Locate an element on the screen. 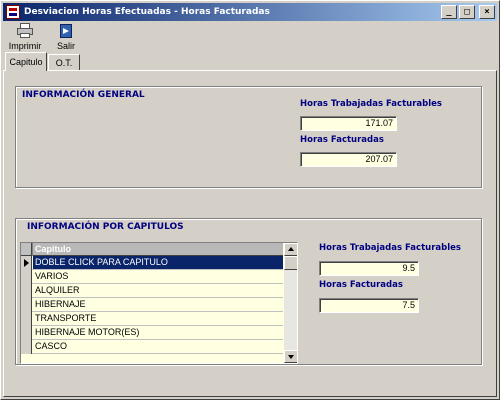  table-cell: ALQUILER is located at coordinates (158, 290).